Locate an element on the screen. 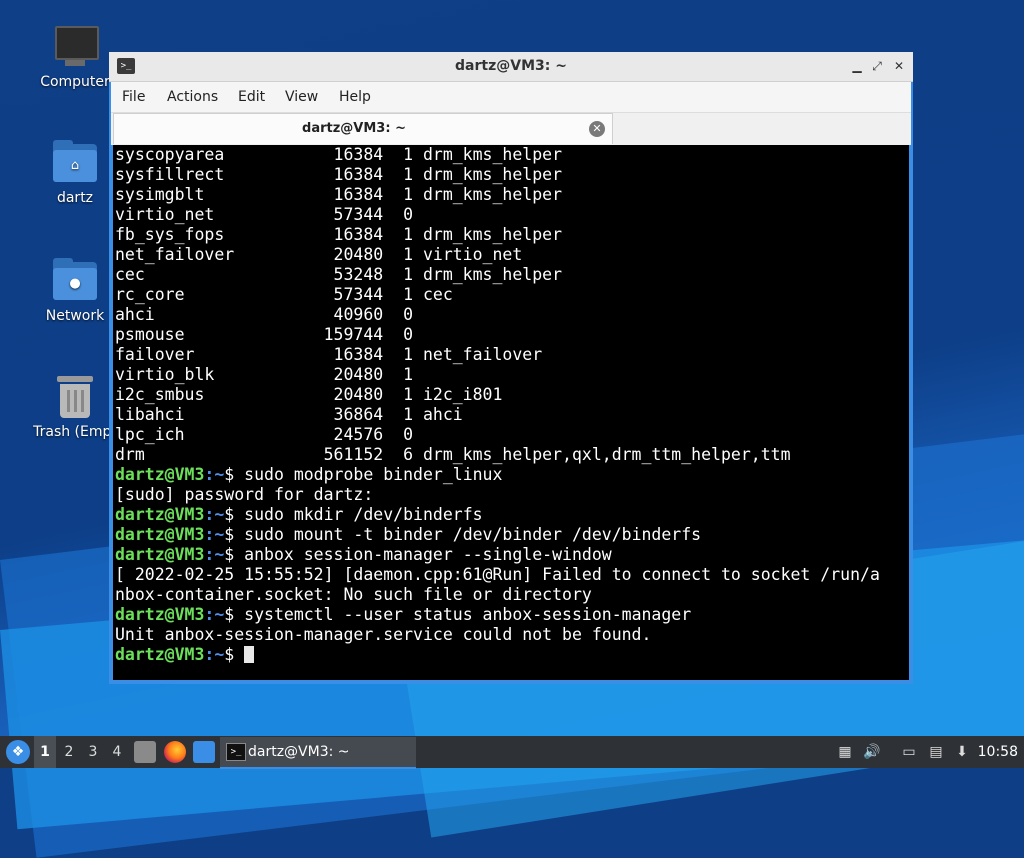 Image resolution: width=1024 pixels, height=858 pixels. tab-bar: dartz@VM3: ~ ✕ is located at coordinates (511, 128).